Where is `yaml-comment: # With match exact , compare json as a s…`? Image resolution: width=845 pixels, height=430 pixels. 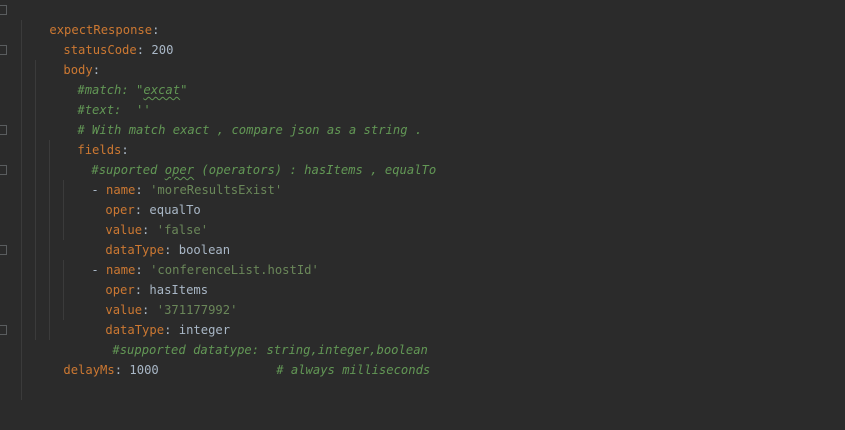
yaml-comment: # With match exact , compare json as a s… is located at coordinates (250, 130).